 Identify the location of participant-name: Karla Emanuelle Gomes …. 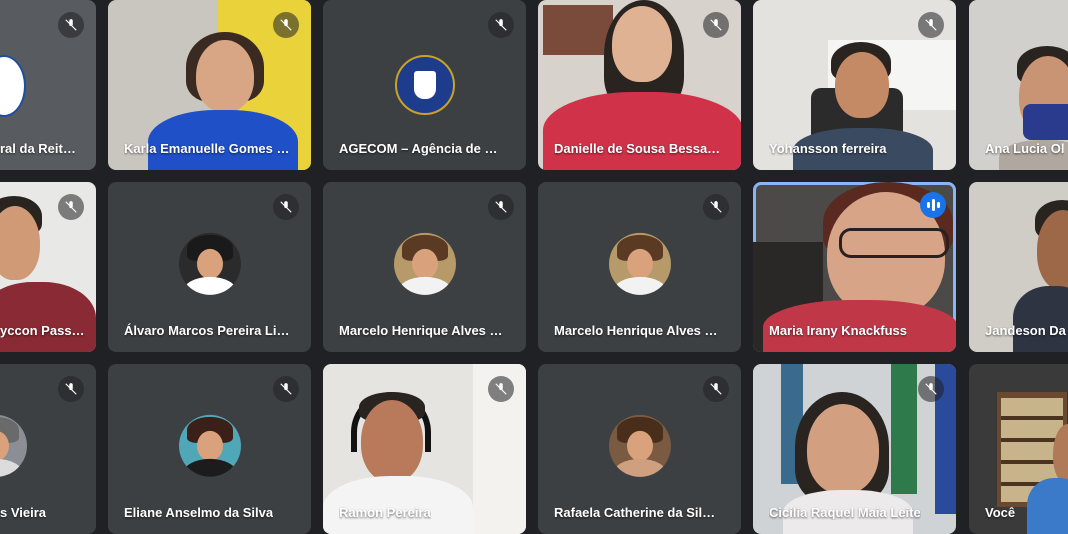
(207, 148).